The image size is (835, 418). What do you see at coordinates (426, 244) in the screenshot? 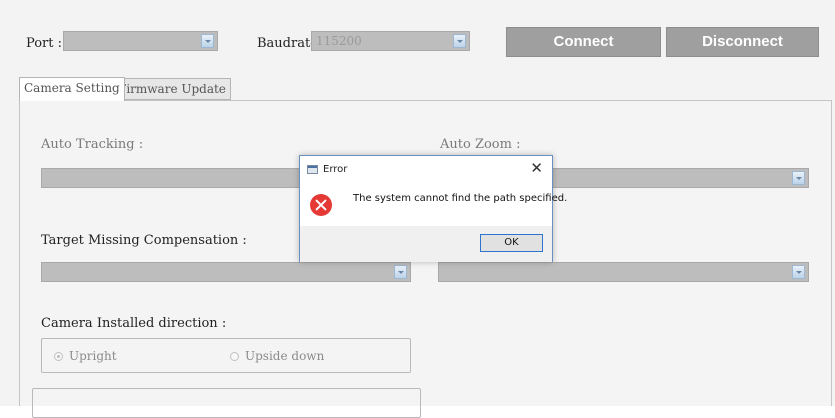
I see `dialog-footer: OK` at bounding box center [426, 244].